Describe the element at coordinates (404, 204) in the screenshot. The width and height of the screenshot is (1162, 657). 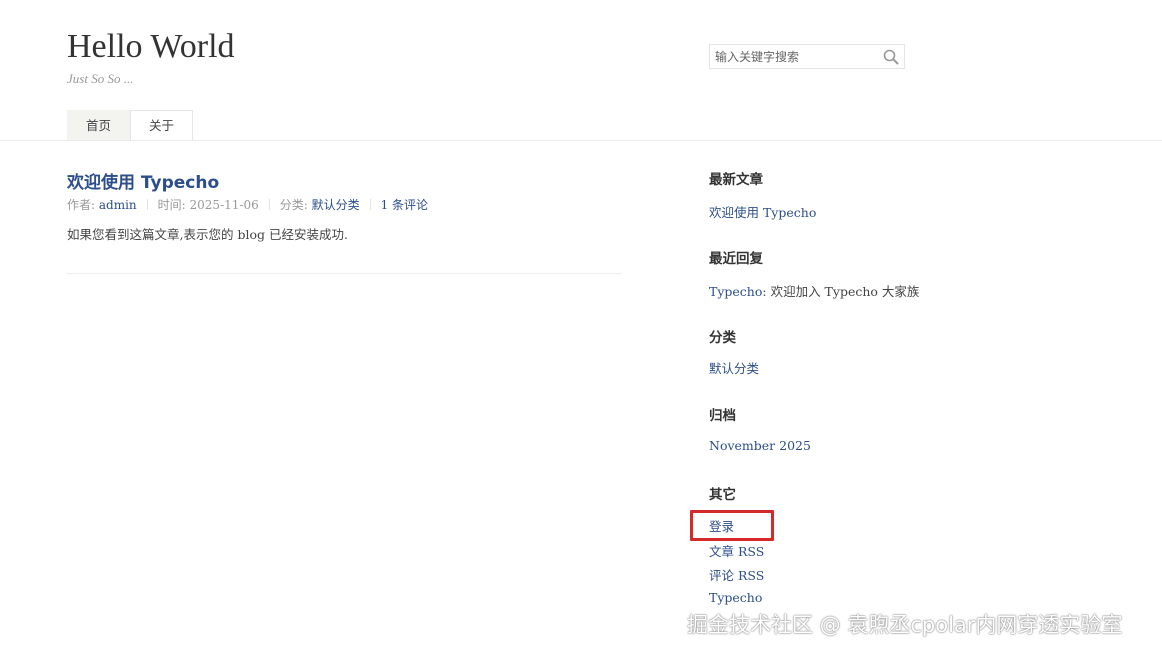
I see `comments-link: 1 条评论` at that location.